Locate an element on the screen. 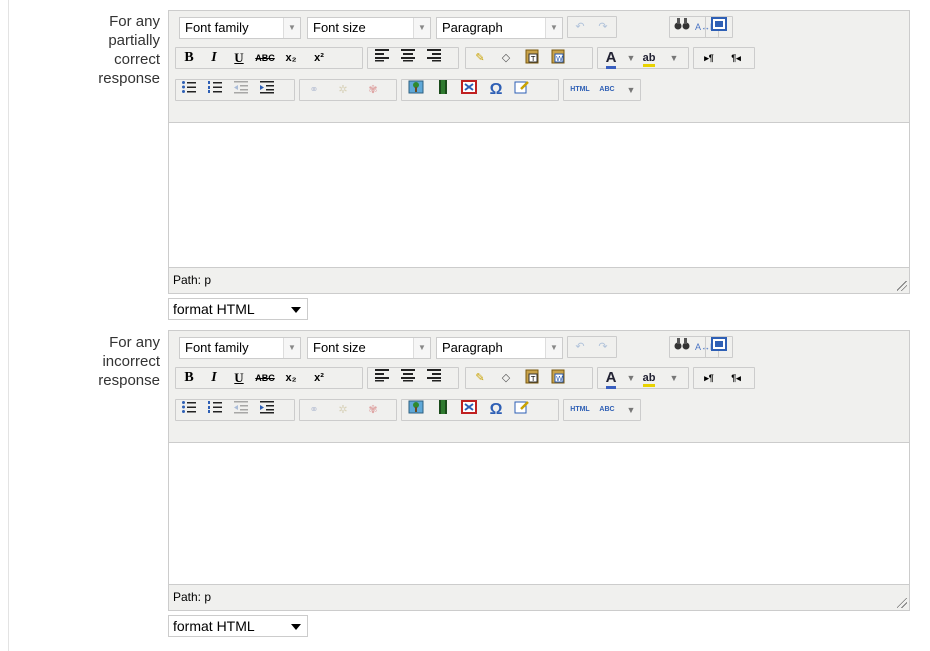  svg-text: W is located at coordinates (559, 379).